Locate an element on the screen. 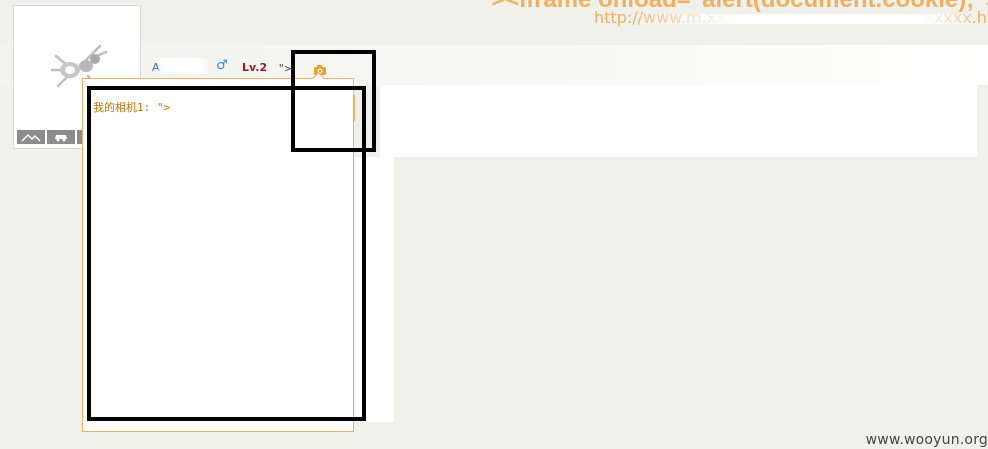  nickname-redaction-mask is located at coordinates (183, 66).